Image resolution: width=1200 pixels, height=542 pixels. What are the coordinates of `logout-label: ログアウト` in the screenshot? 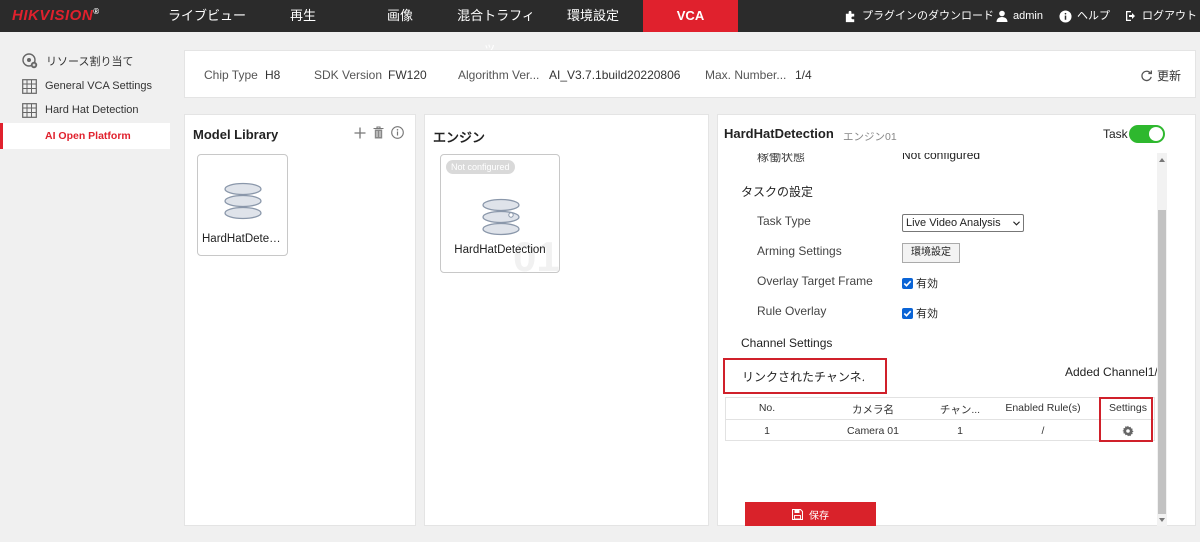 It's located at (1169, 16).